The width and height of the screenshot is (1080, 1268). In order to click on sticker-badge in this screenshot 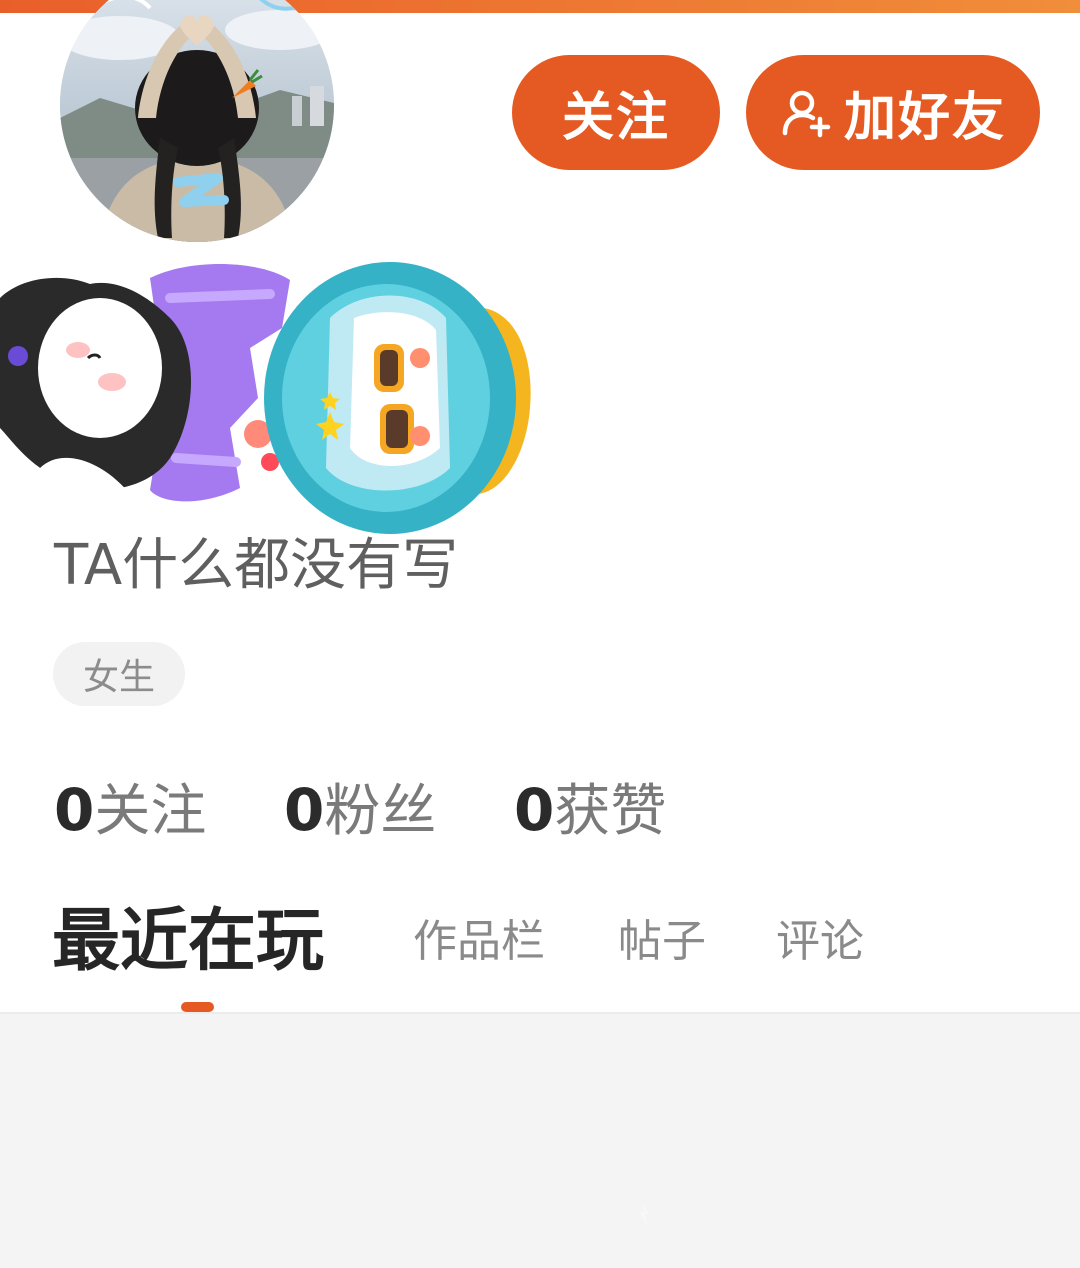, I will do `click(272, 403)`.